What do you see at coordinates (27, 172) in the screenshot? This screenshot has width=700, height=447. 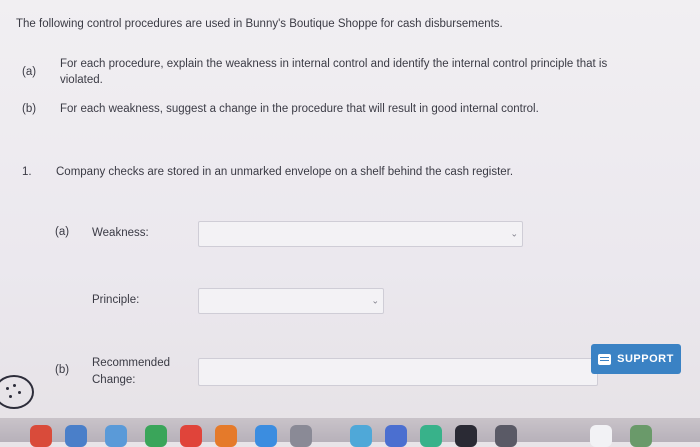 I see `question-number: 1.` at bounding box center [27, 172].